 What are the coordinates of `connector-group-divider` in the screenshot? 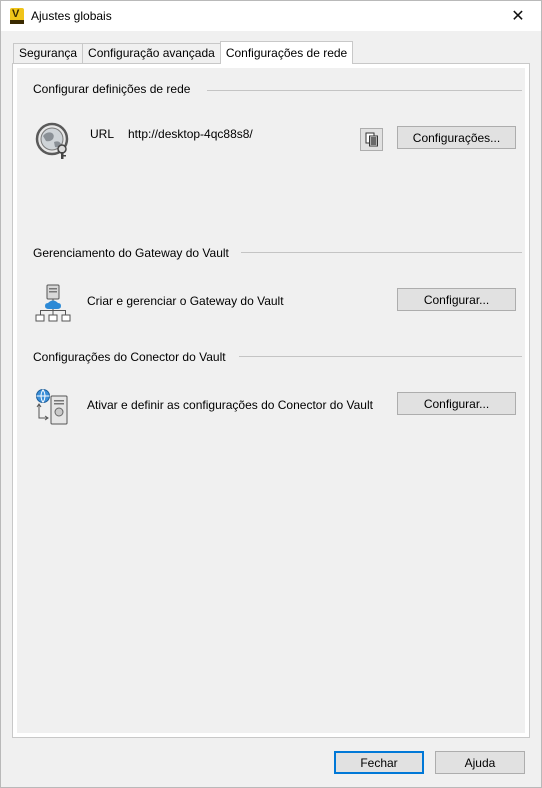 It's located at (380, 356).